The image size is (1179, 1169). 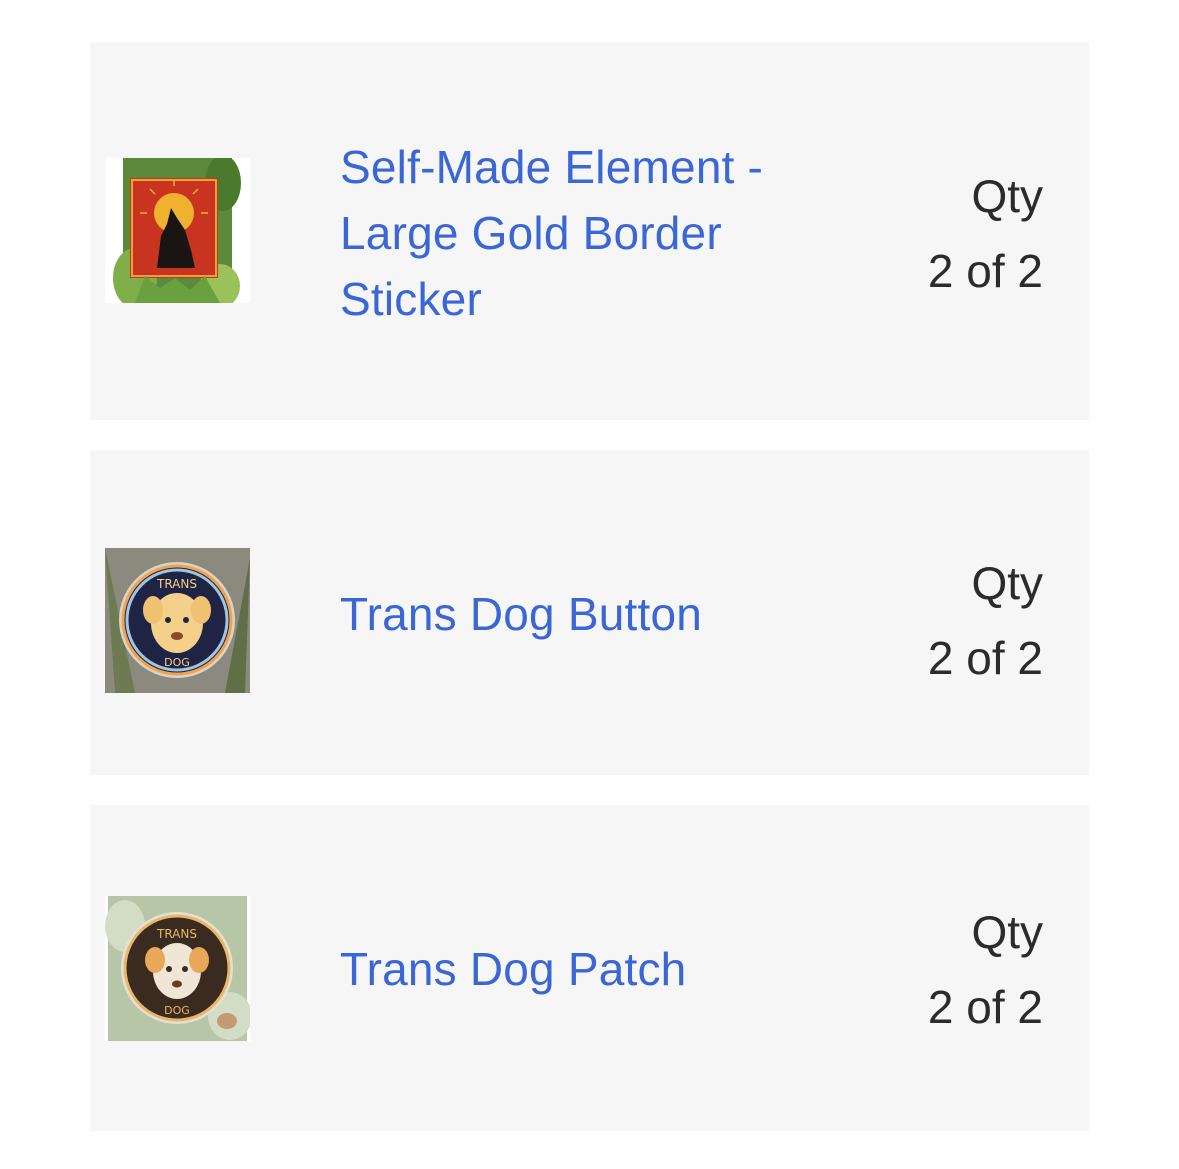 I want to click on wolf-sticker-image, so click(x=177, y=230).